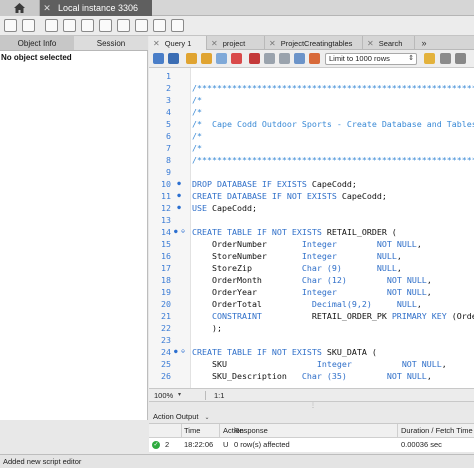 This screenshot has width=474, height=468. What do you see at coordinates (311, 340) in the screenshot?
I see `code-line: 23` at bounding box center [311, 340].